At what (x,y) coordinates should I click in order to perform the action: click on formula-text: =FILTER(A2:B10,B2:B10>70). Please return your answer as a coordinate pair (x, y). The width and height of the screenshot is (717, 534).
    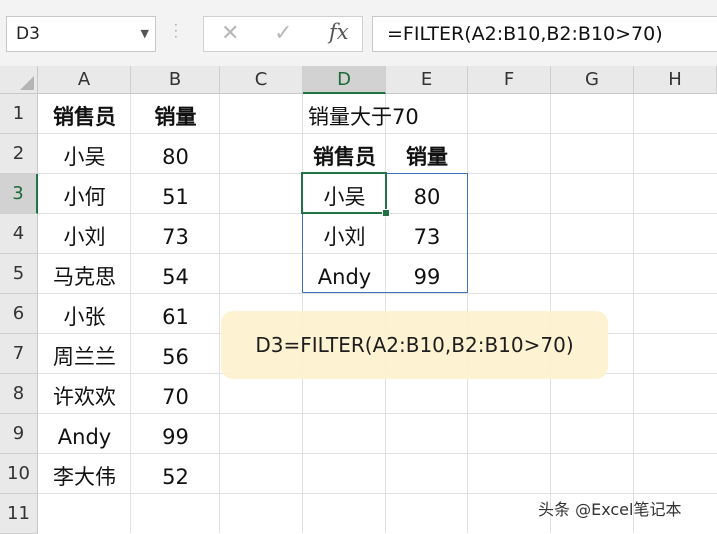
    Looking at the image, I should click on (525, 34).